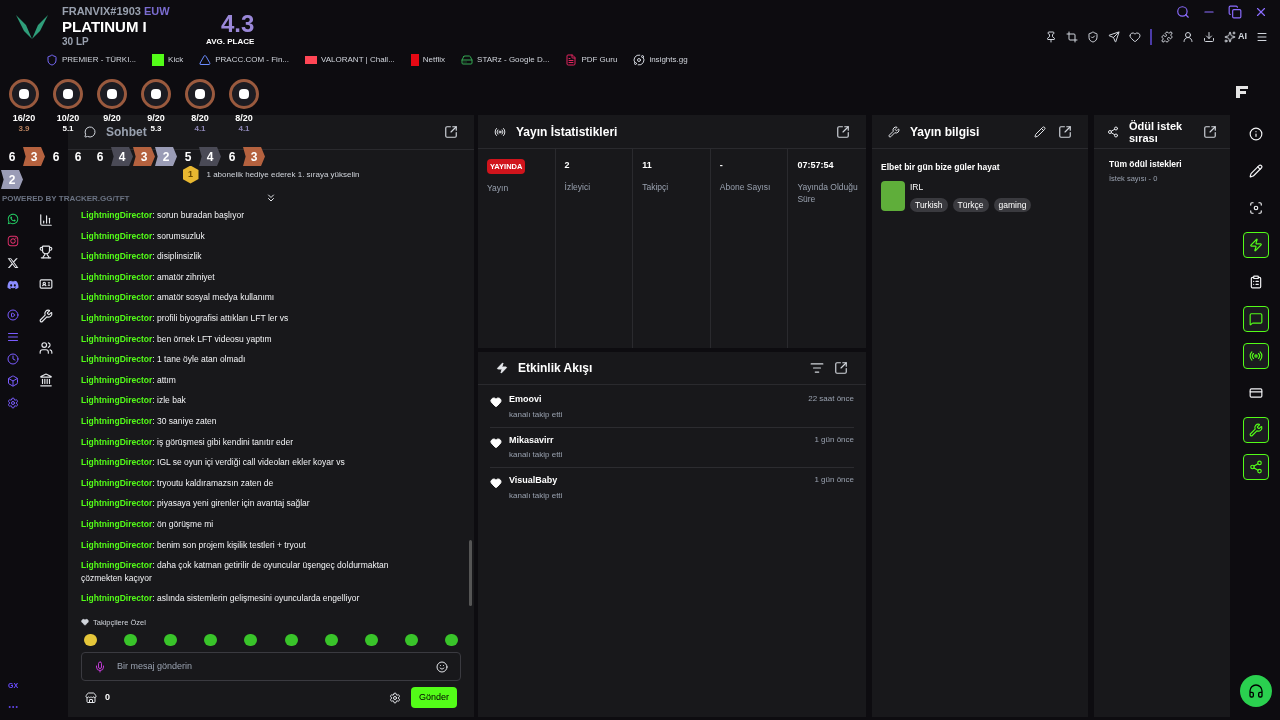  Describe the element at coordinates (13, 315) in the screenshot. I see `play-icon` at that location.